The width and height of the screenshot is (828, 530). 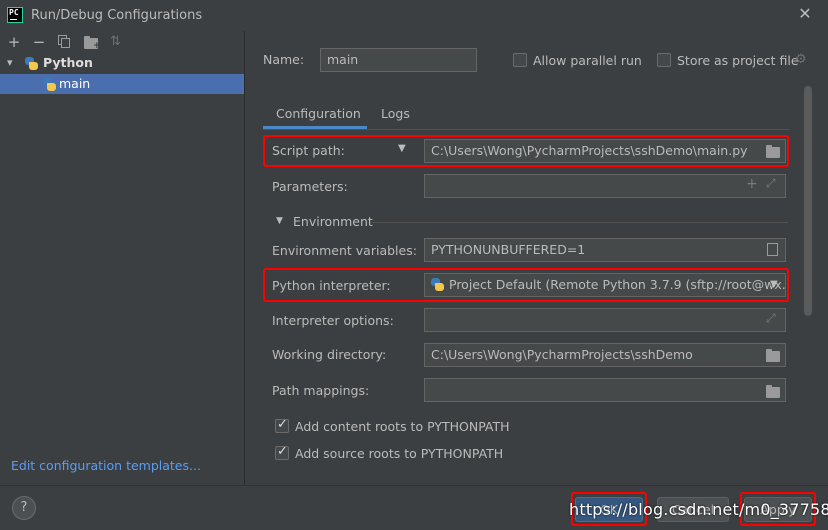 I want to click on python-file-icon, so click(x=49, y=84).